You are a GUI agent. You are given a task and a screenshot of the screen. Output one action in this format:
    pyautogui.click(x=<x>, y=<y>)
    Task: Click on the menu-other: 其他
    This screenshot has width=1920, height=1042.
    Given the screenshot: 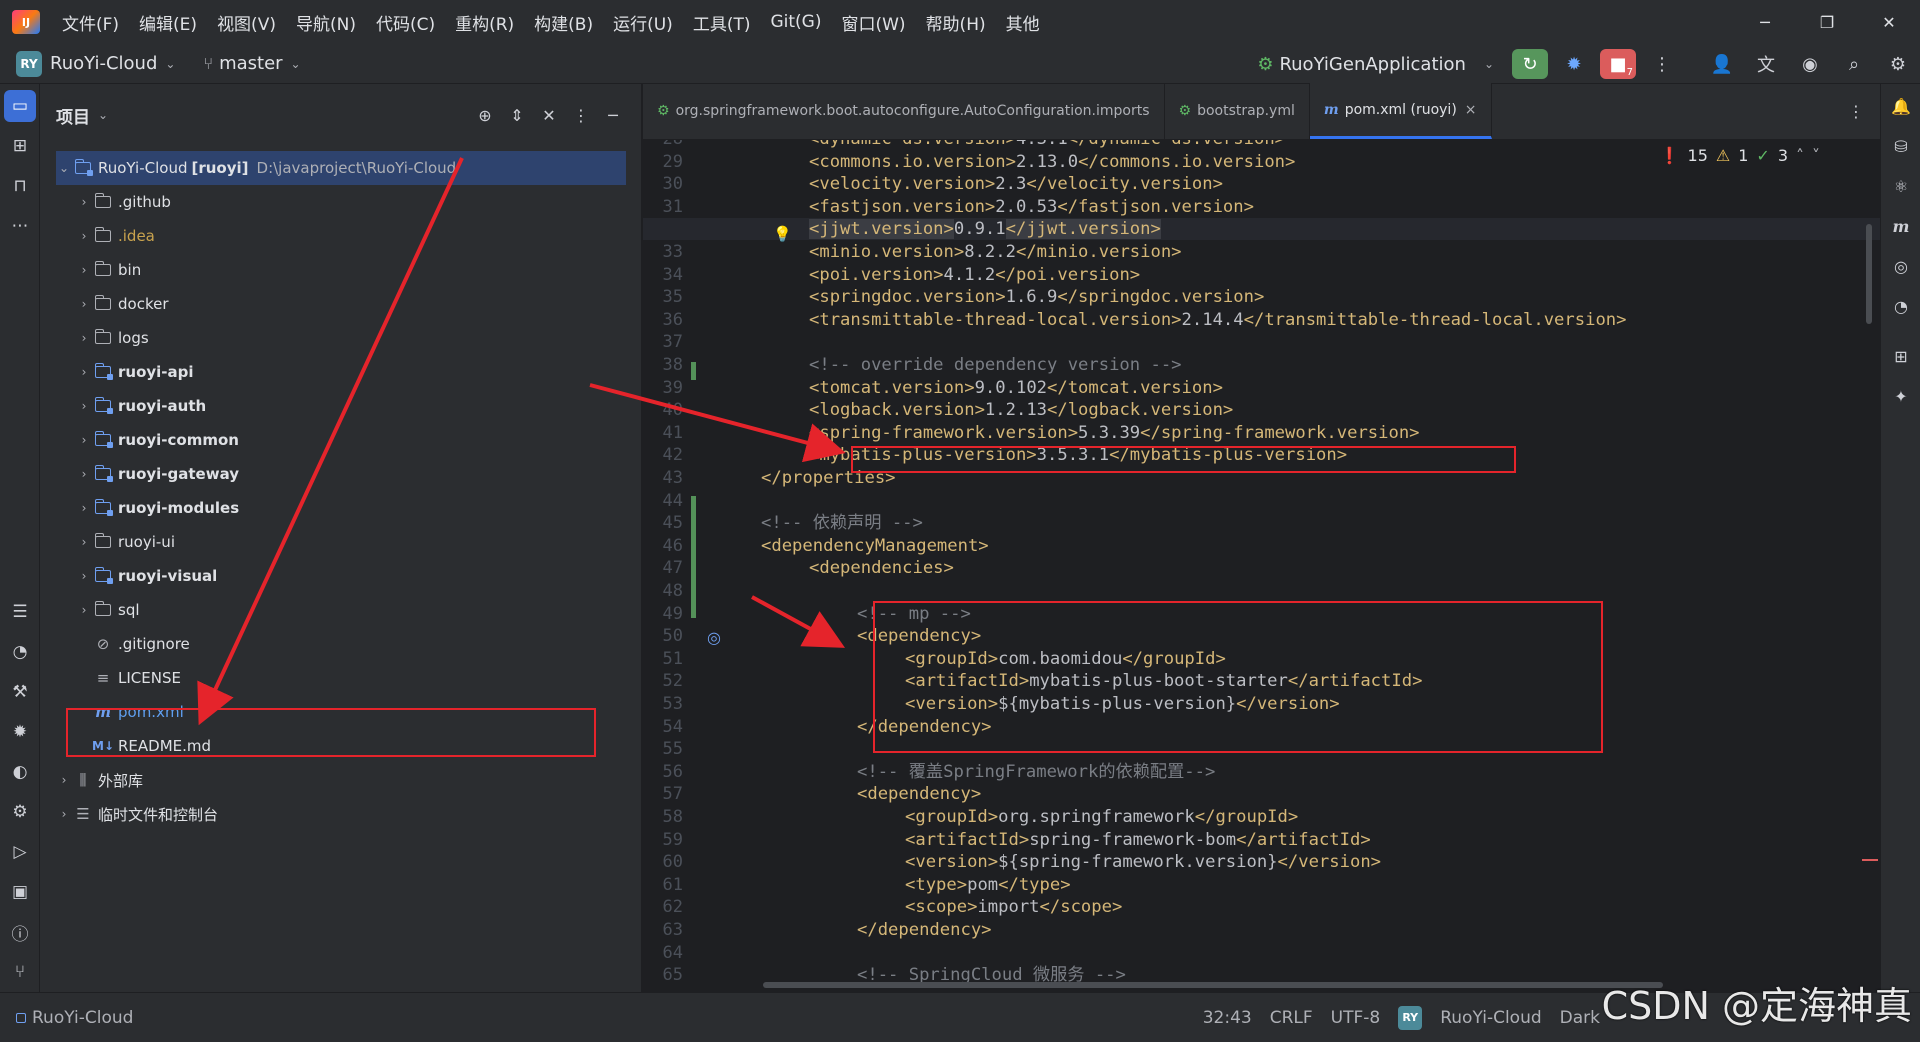 What is the action you would take?
    pyautogui.click(x=1023, y=22)
    